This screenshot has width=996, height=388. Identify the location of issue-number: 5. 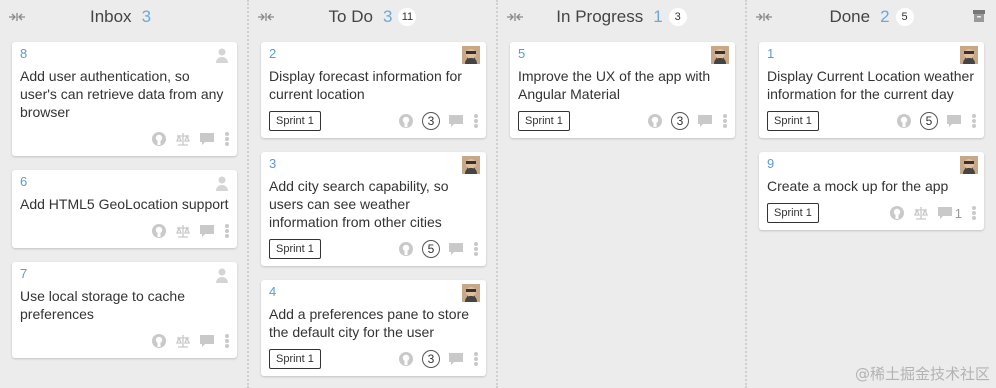
(622, 54).